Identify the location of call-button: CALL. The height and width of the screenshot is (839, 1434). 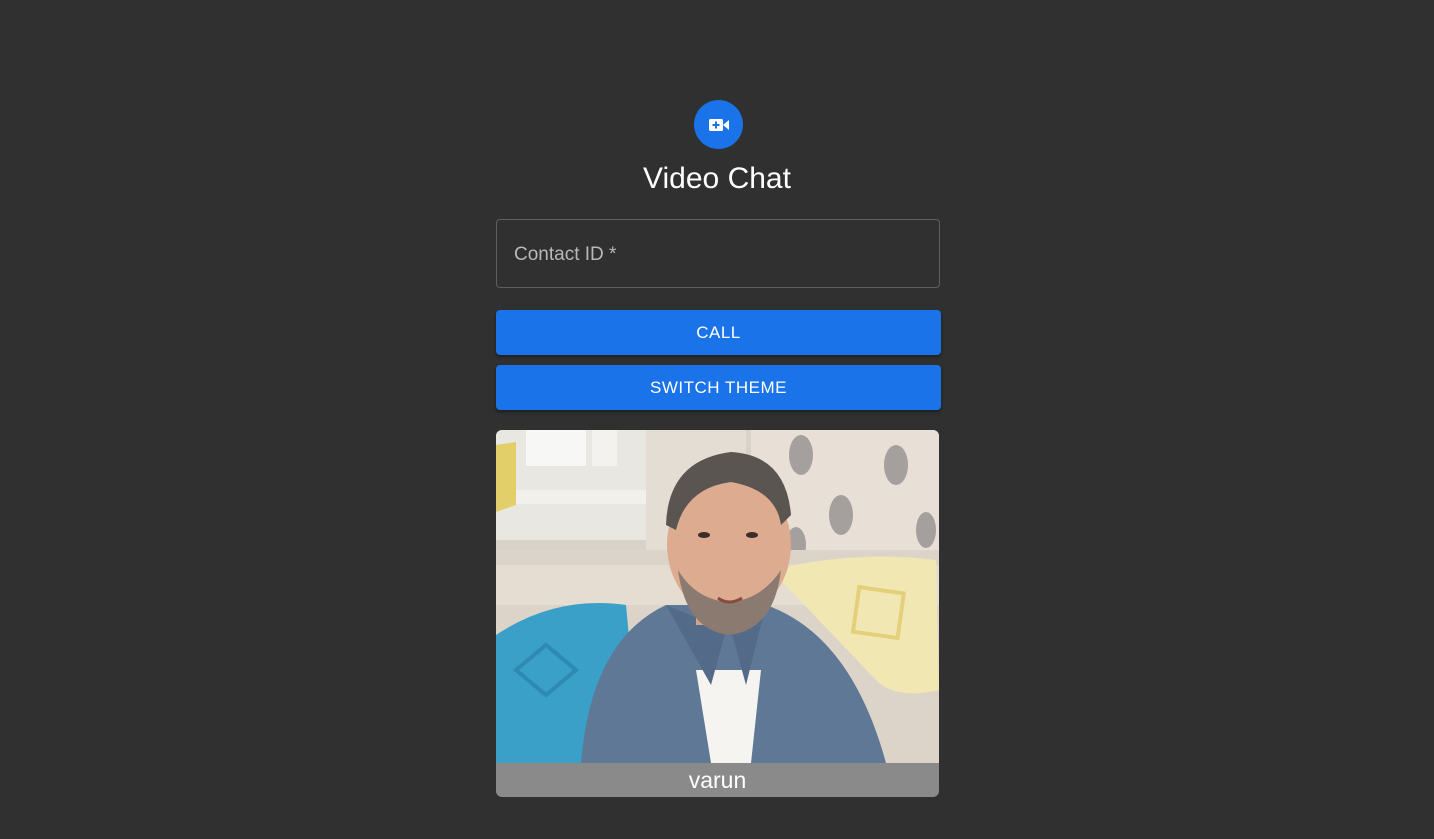
(718, 332).